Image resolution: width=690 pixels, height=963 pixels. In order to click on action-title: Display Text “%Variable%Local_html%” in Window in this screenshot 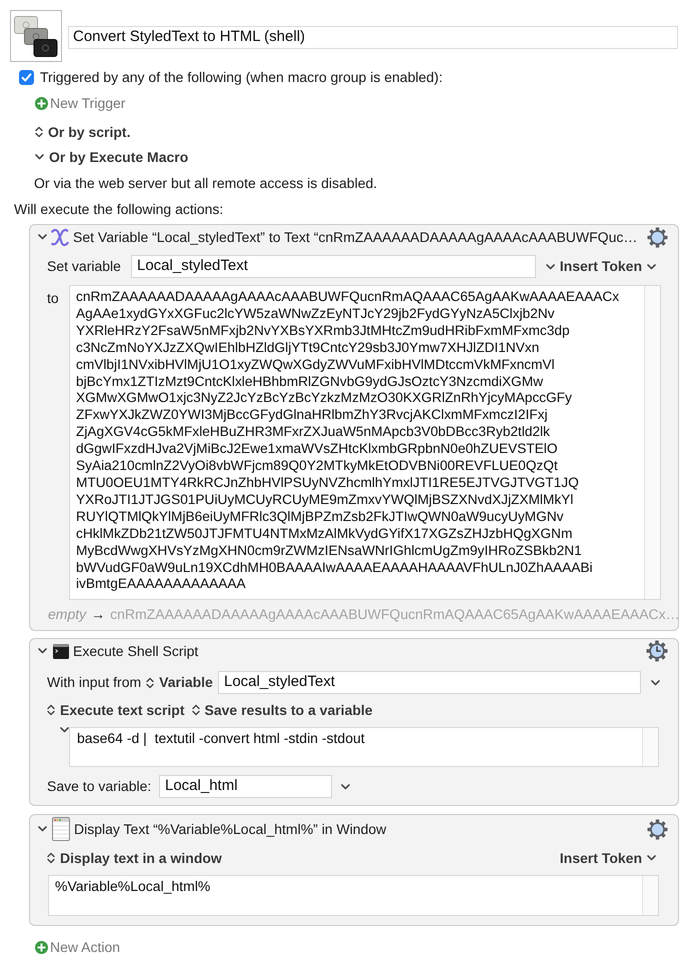, I will do `click(230, 829)`.